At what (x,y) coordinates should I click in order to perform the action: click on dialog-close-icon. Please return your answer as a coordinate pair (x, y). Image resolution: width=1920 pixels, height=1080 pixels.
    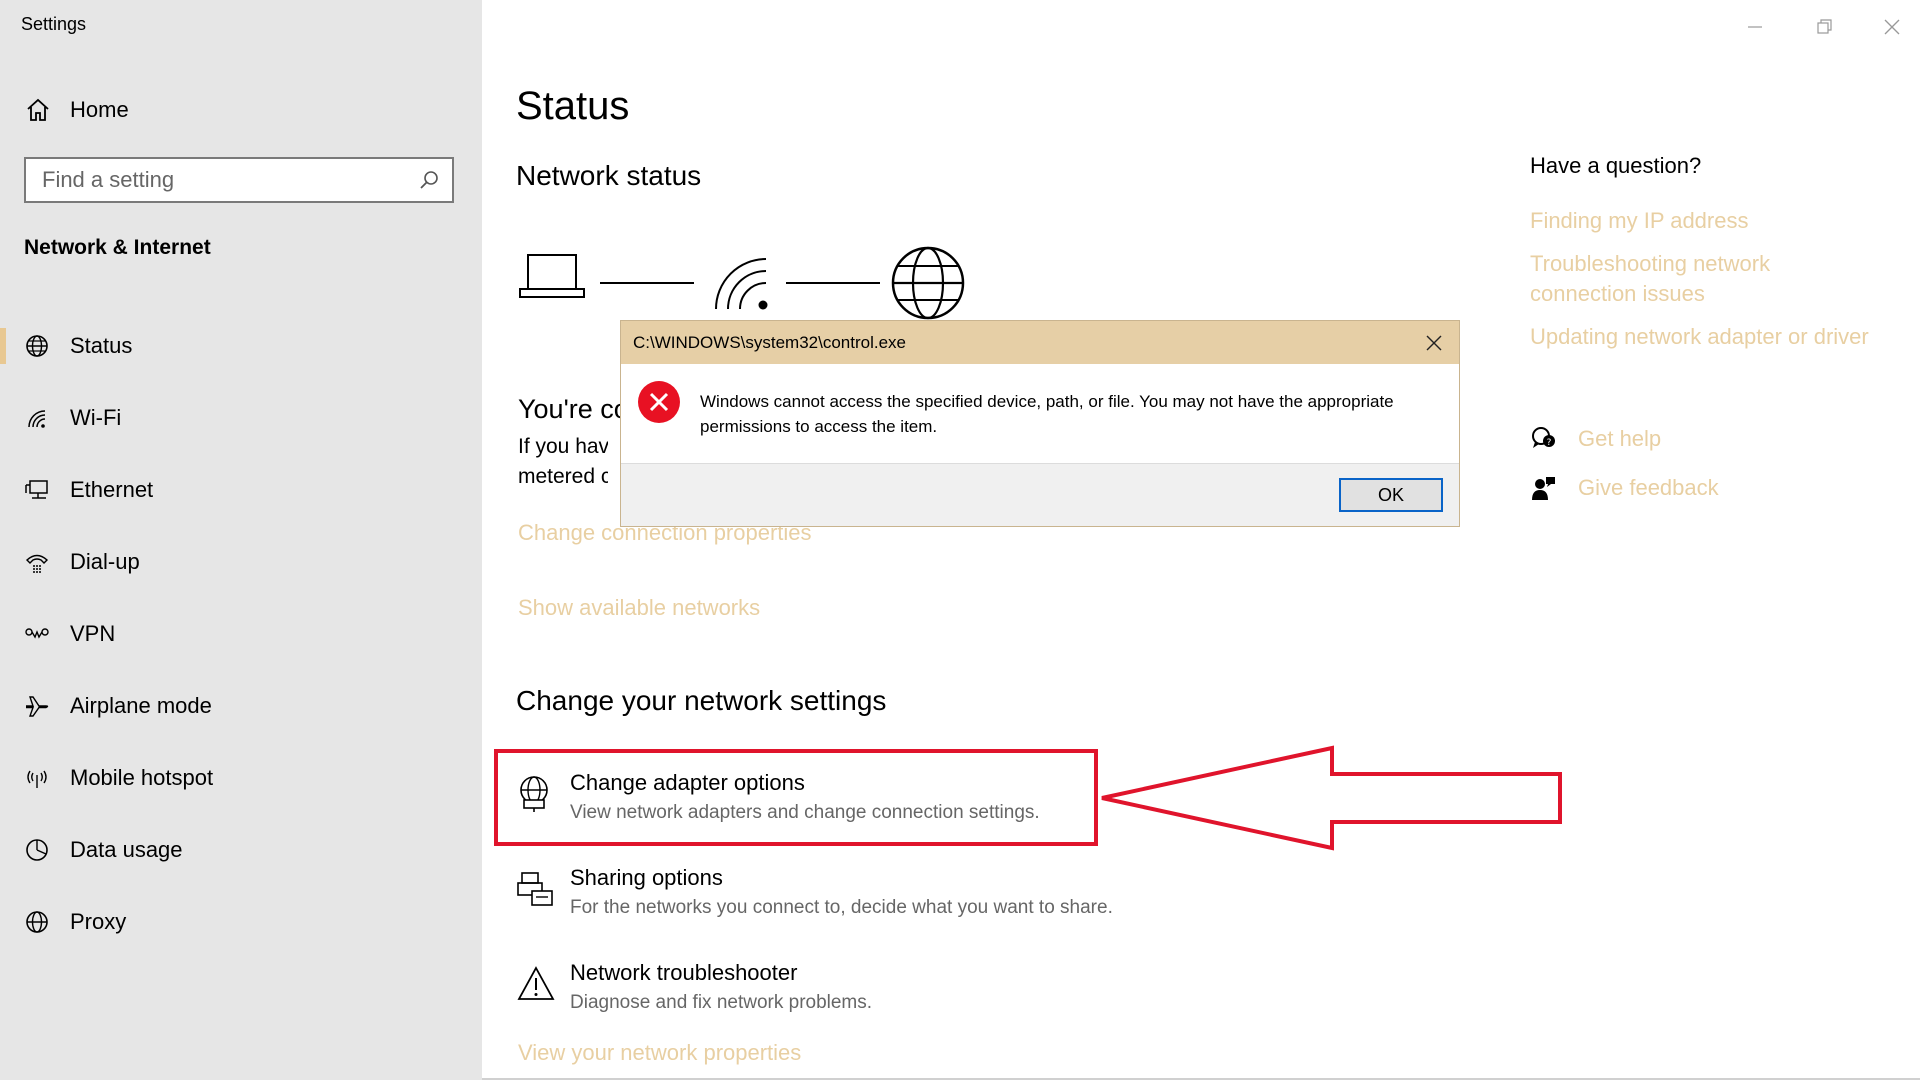
    Looking at the image, I should click on (1434, 343).